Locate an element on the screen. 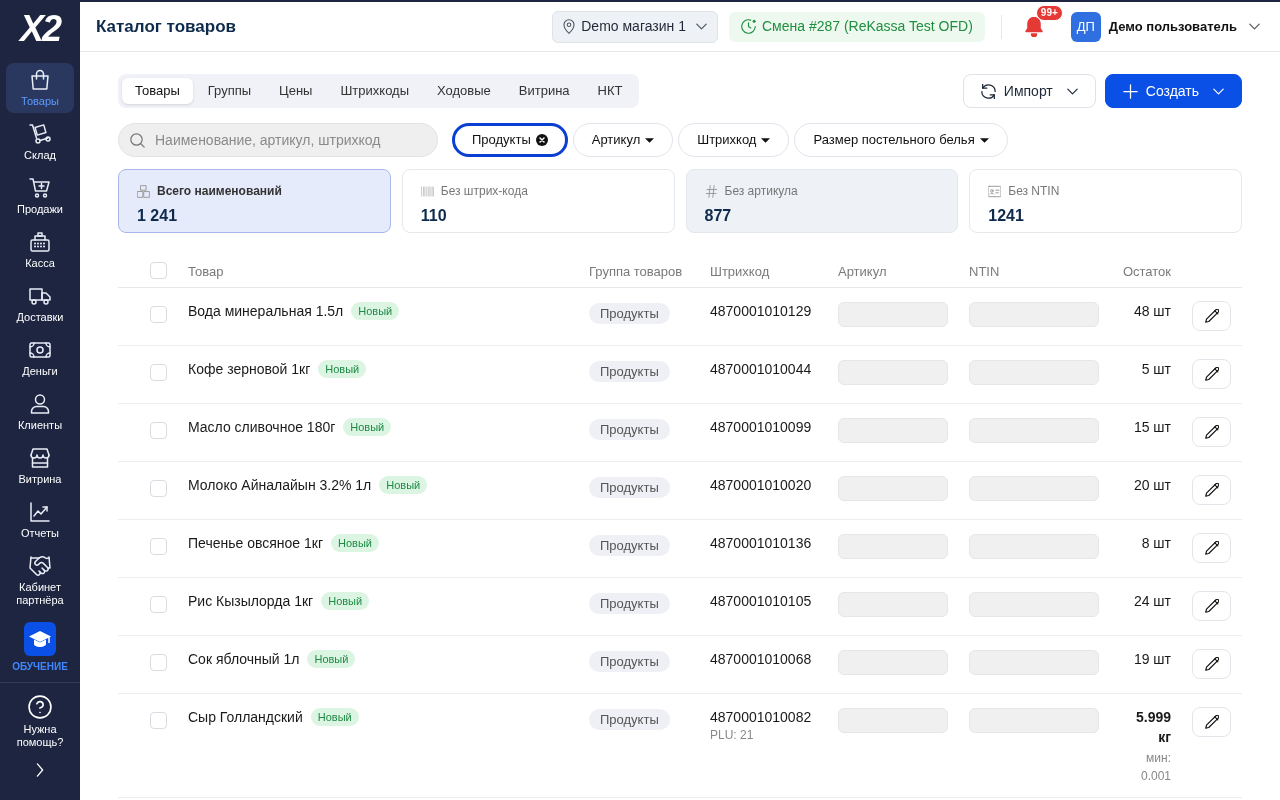 This screenshot has height=800, width=1280. sidebar-item: Деньги is located at coordinates (40, 358).